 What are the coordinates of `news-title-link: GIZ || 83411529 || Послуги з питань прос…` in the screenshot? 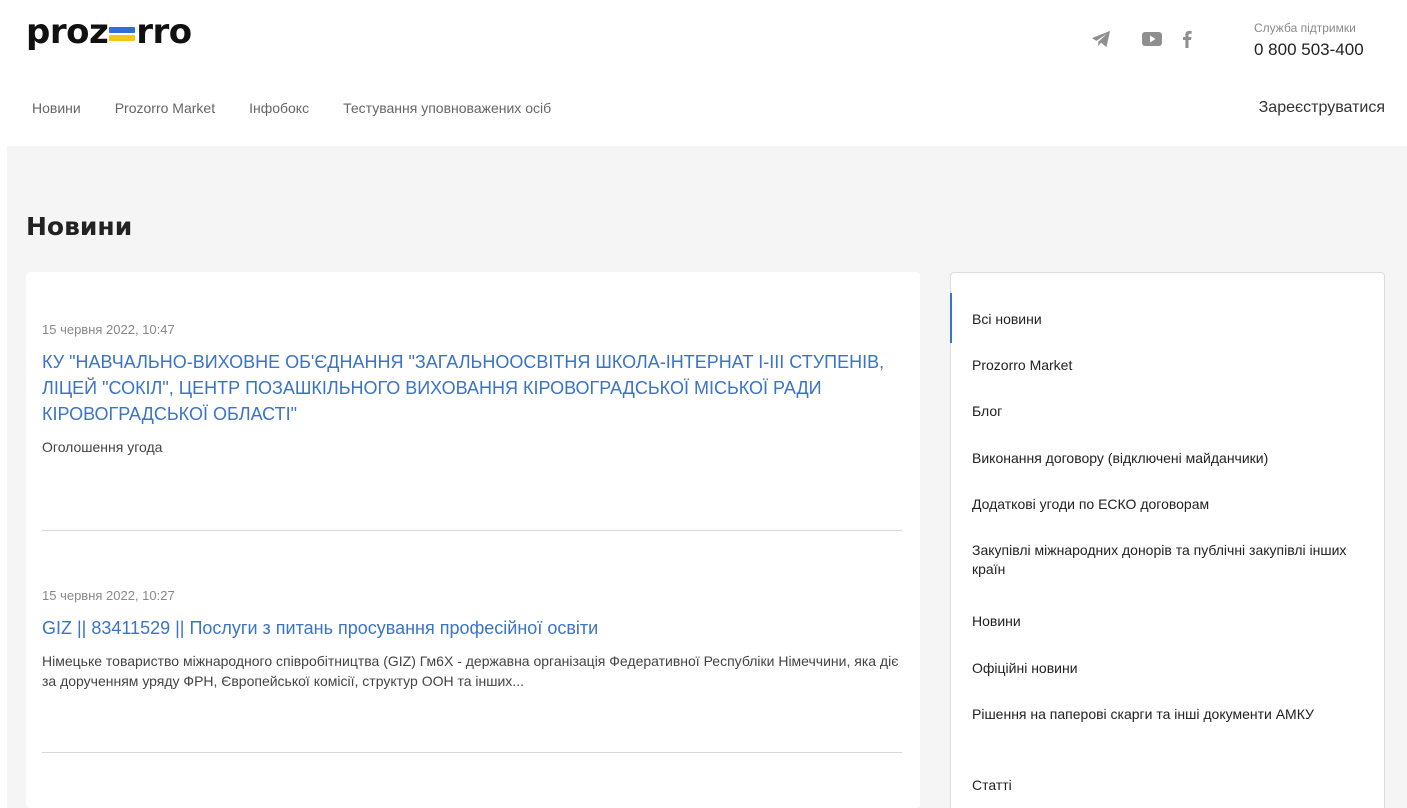 It's located at (472, 628).